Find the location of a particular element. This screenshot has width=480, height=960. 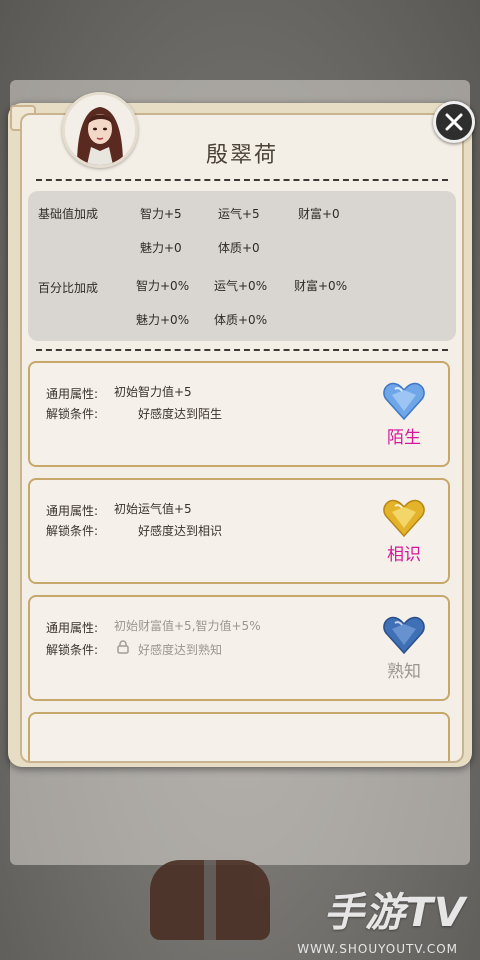

base-bonus-label: 基础值加成 is located at coordinates (68, 214).